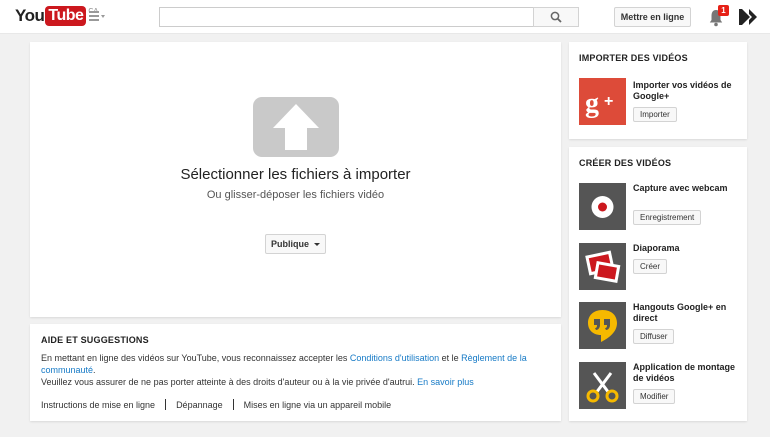  I want to click on slideshow-icon, so click(602, 266).